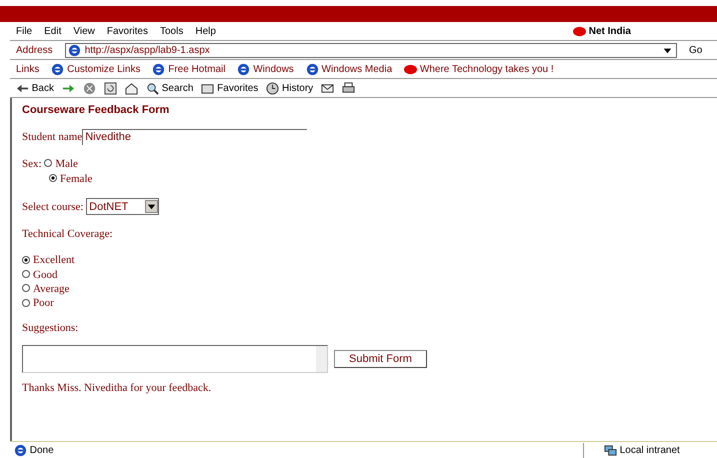 This screenshot has height=458, width=717. Describe the element at coordinates (70, 179) in the screenshot. I see `radio-option: Female` at that location.